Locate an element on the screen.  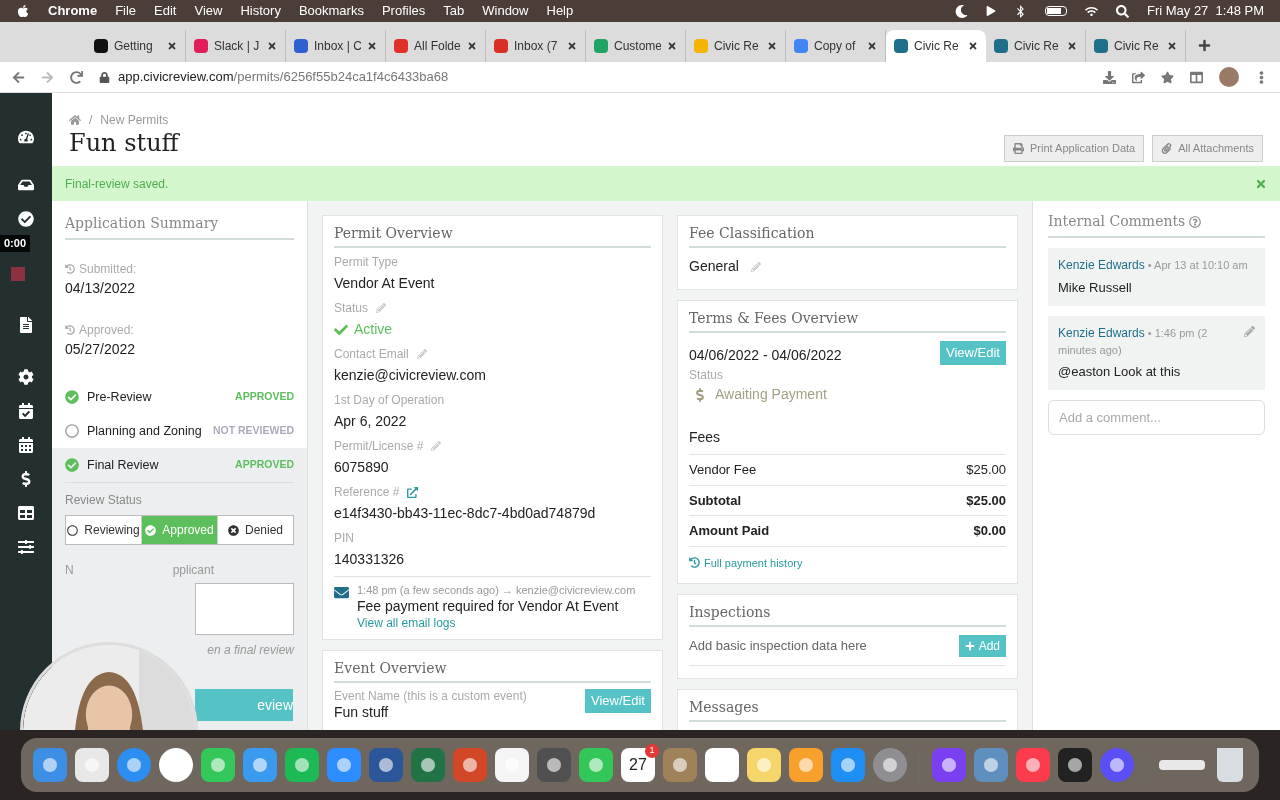
page-title: Fun stuff is located at coordinates (124, 143).